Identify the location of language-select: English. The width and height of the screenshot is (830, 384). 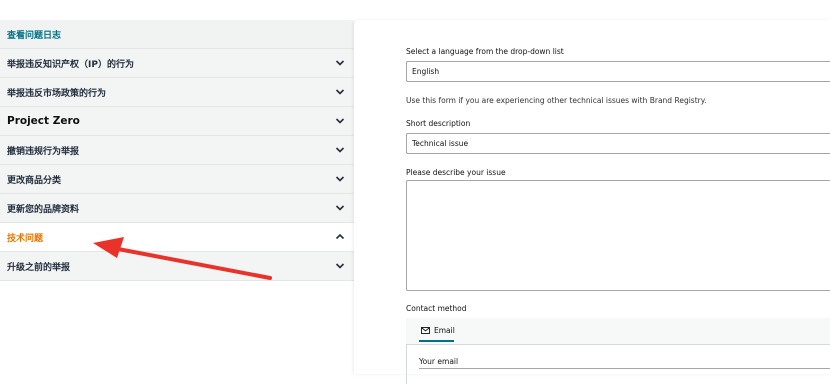
(618, 71).